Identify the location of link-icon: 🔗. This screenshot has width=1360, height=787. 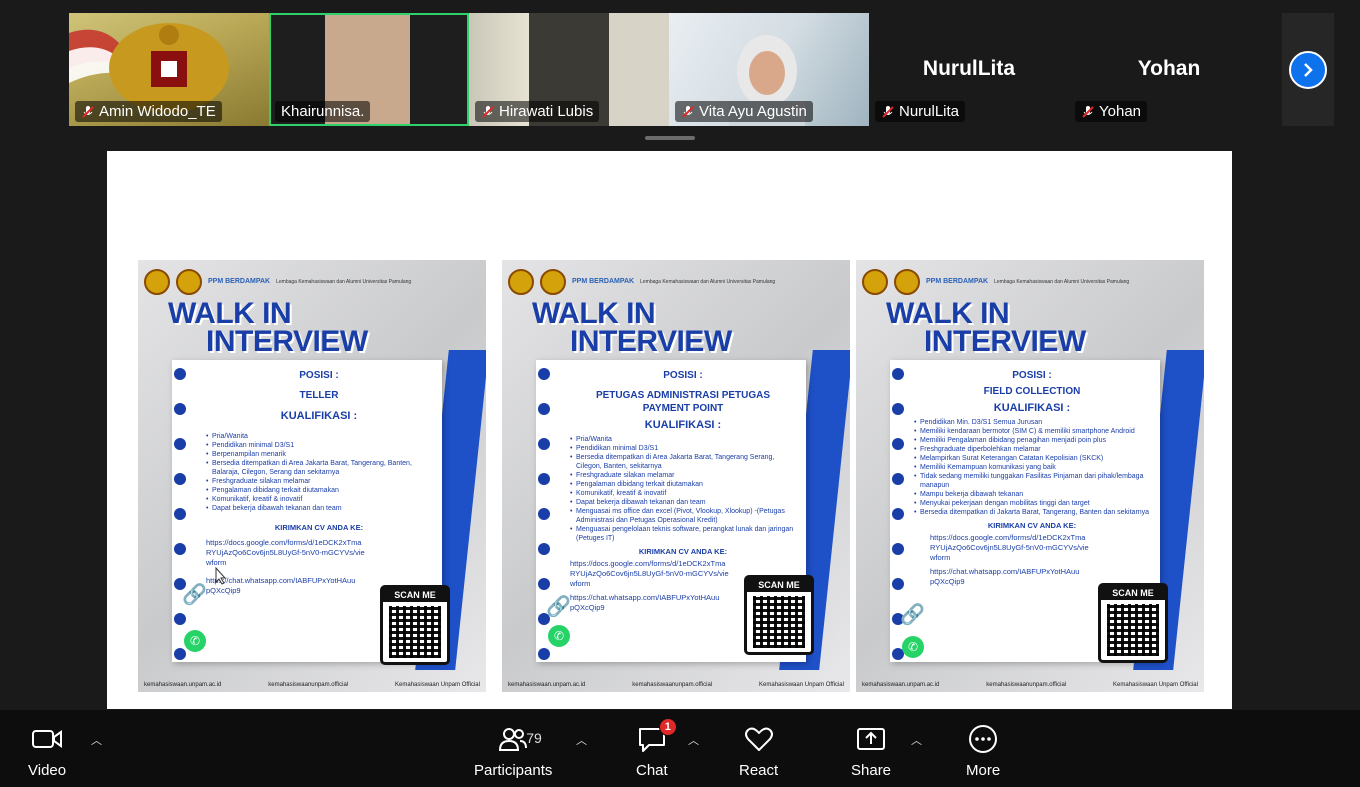
(912, 615).